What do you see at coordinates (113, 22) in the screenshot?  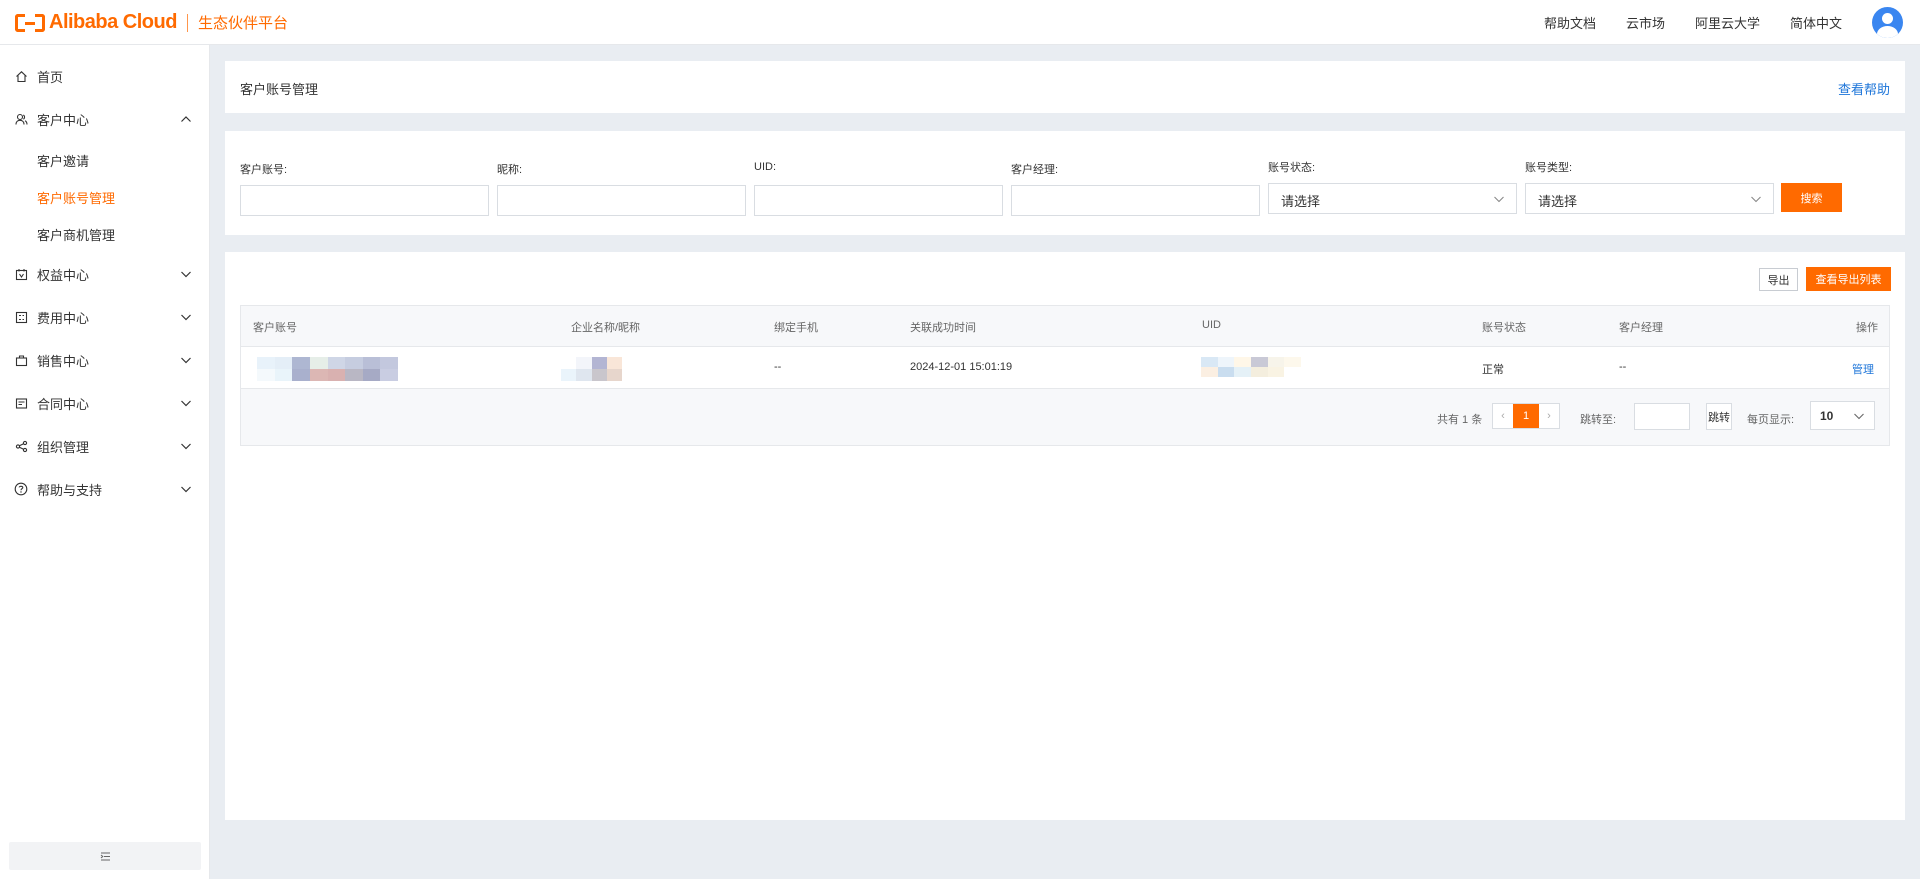 I see `brand-name: Alibaba Cloud` at bounding box center [113, 22].